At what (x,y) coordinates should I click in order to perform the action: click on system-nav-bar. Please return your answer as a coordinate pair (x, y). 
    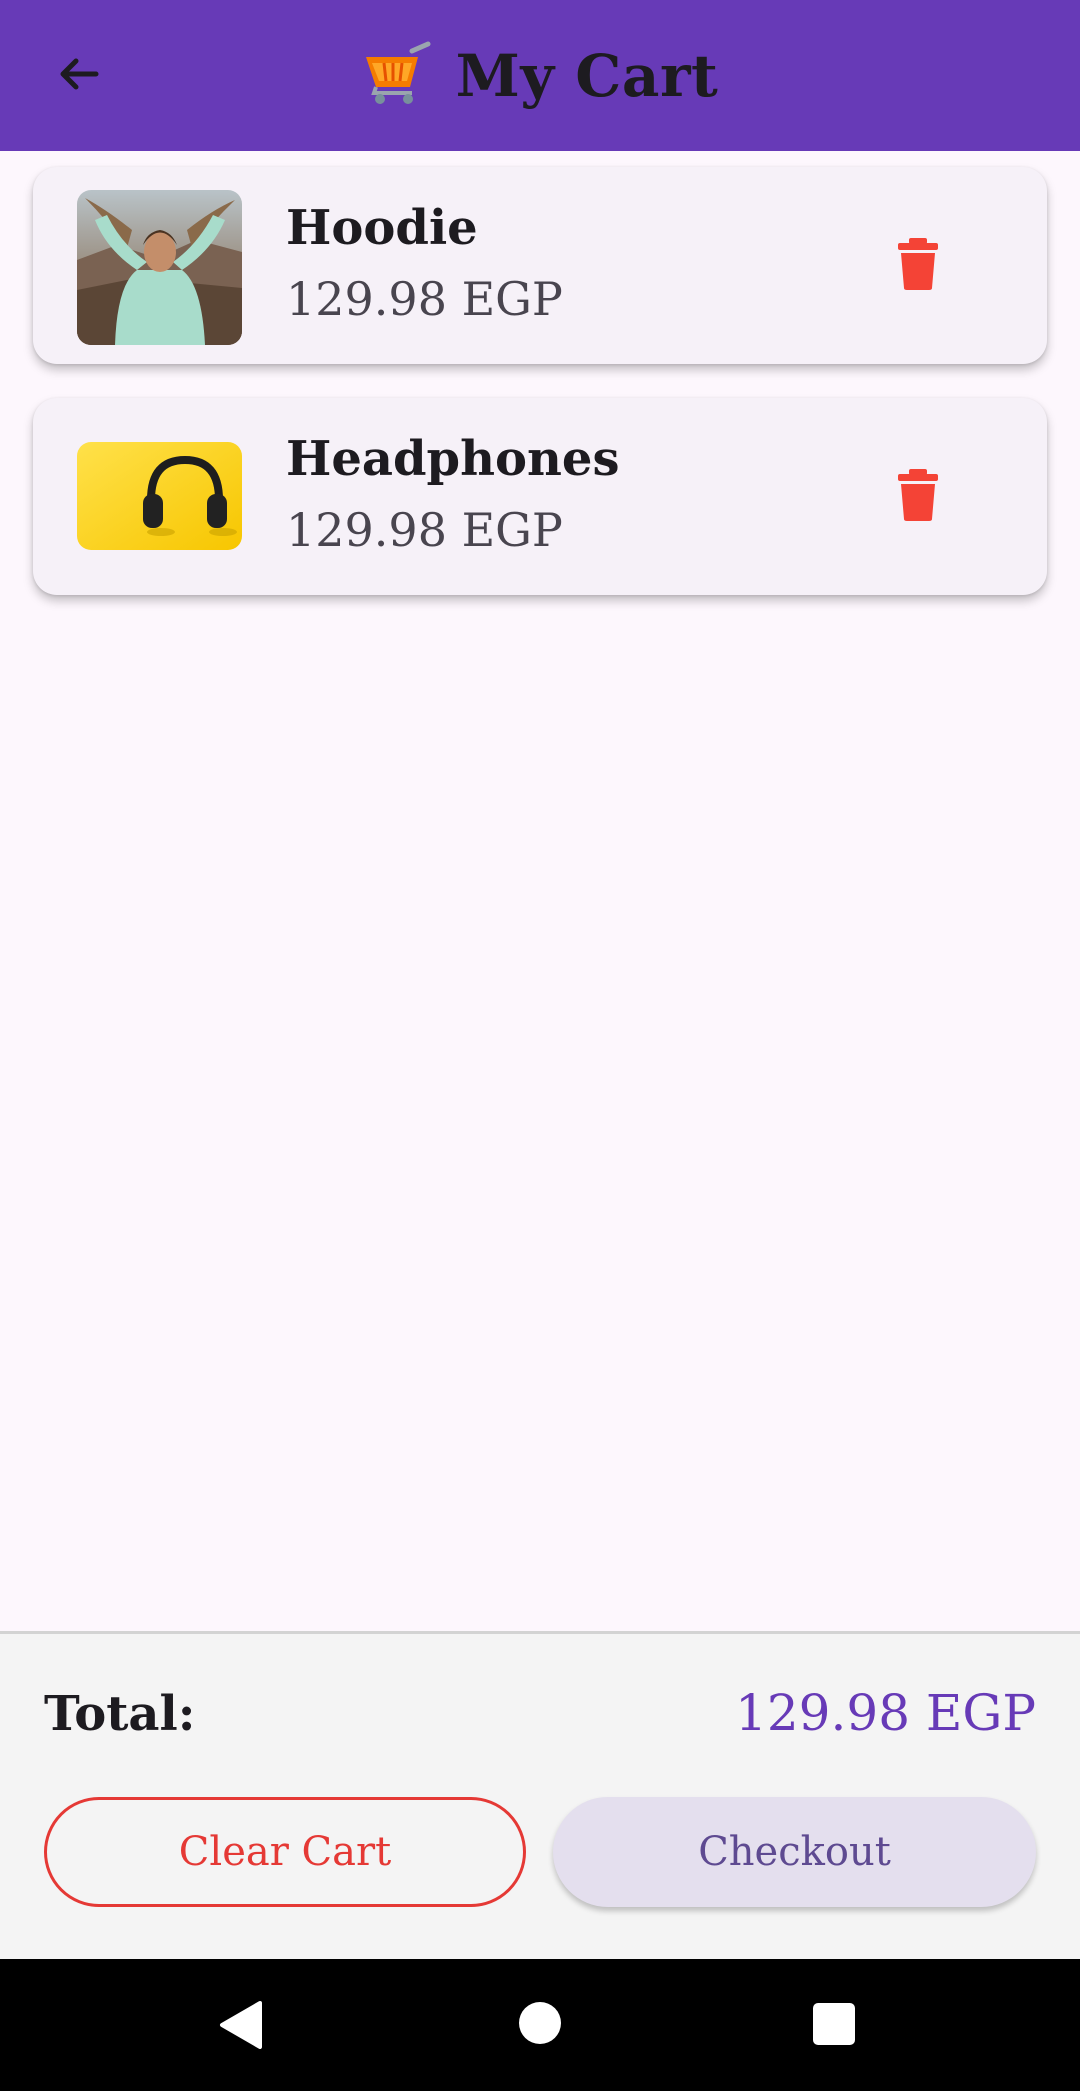
    Looking at the image, I should click on (540, 2025).